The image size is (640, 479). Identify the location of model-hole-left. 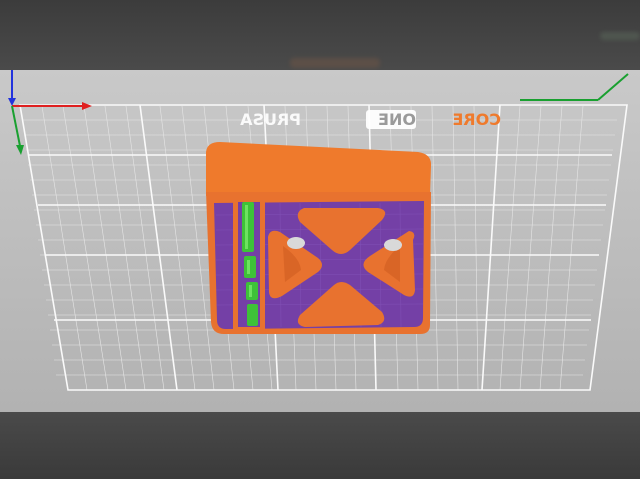
(296, 243).